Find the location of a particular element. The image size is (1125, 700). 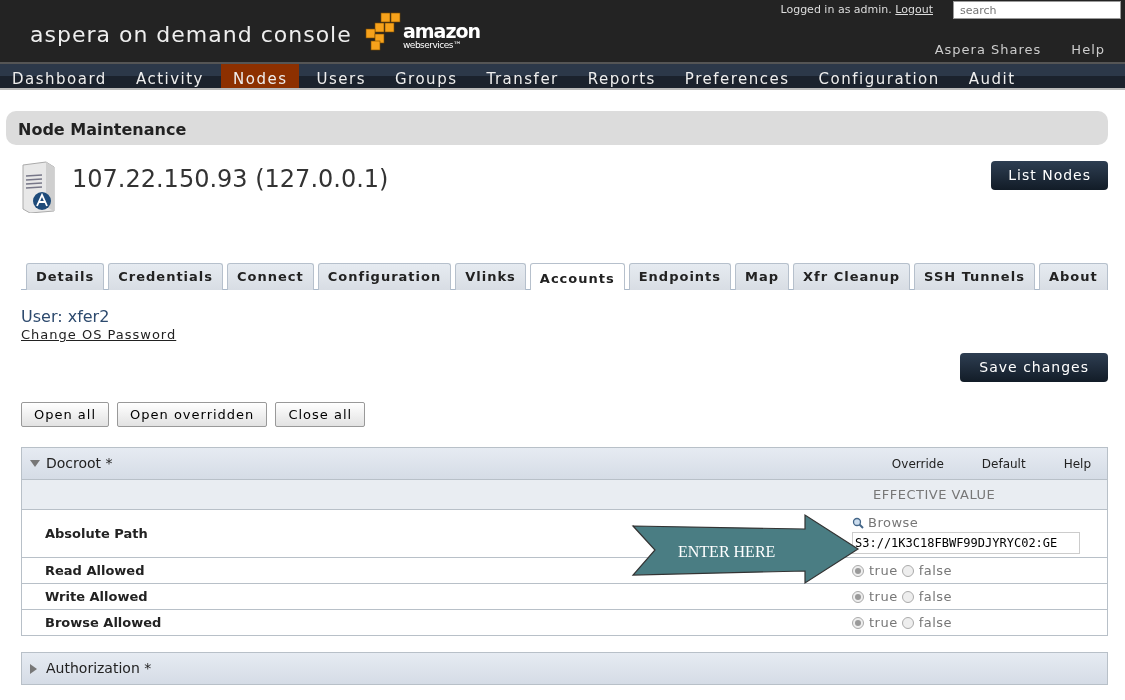

tab: Details is located at coordinates (65, 276).